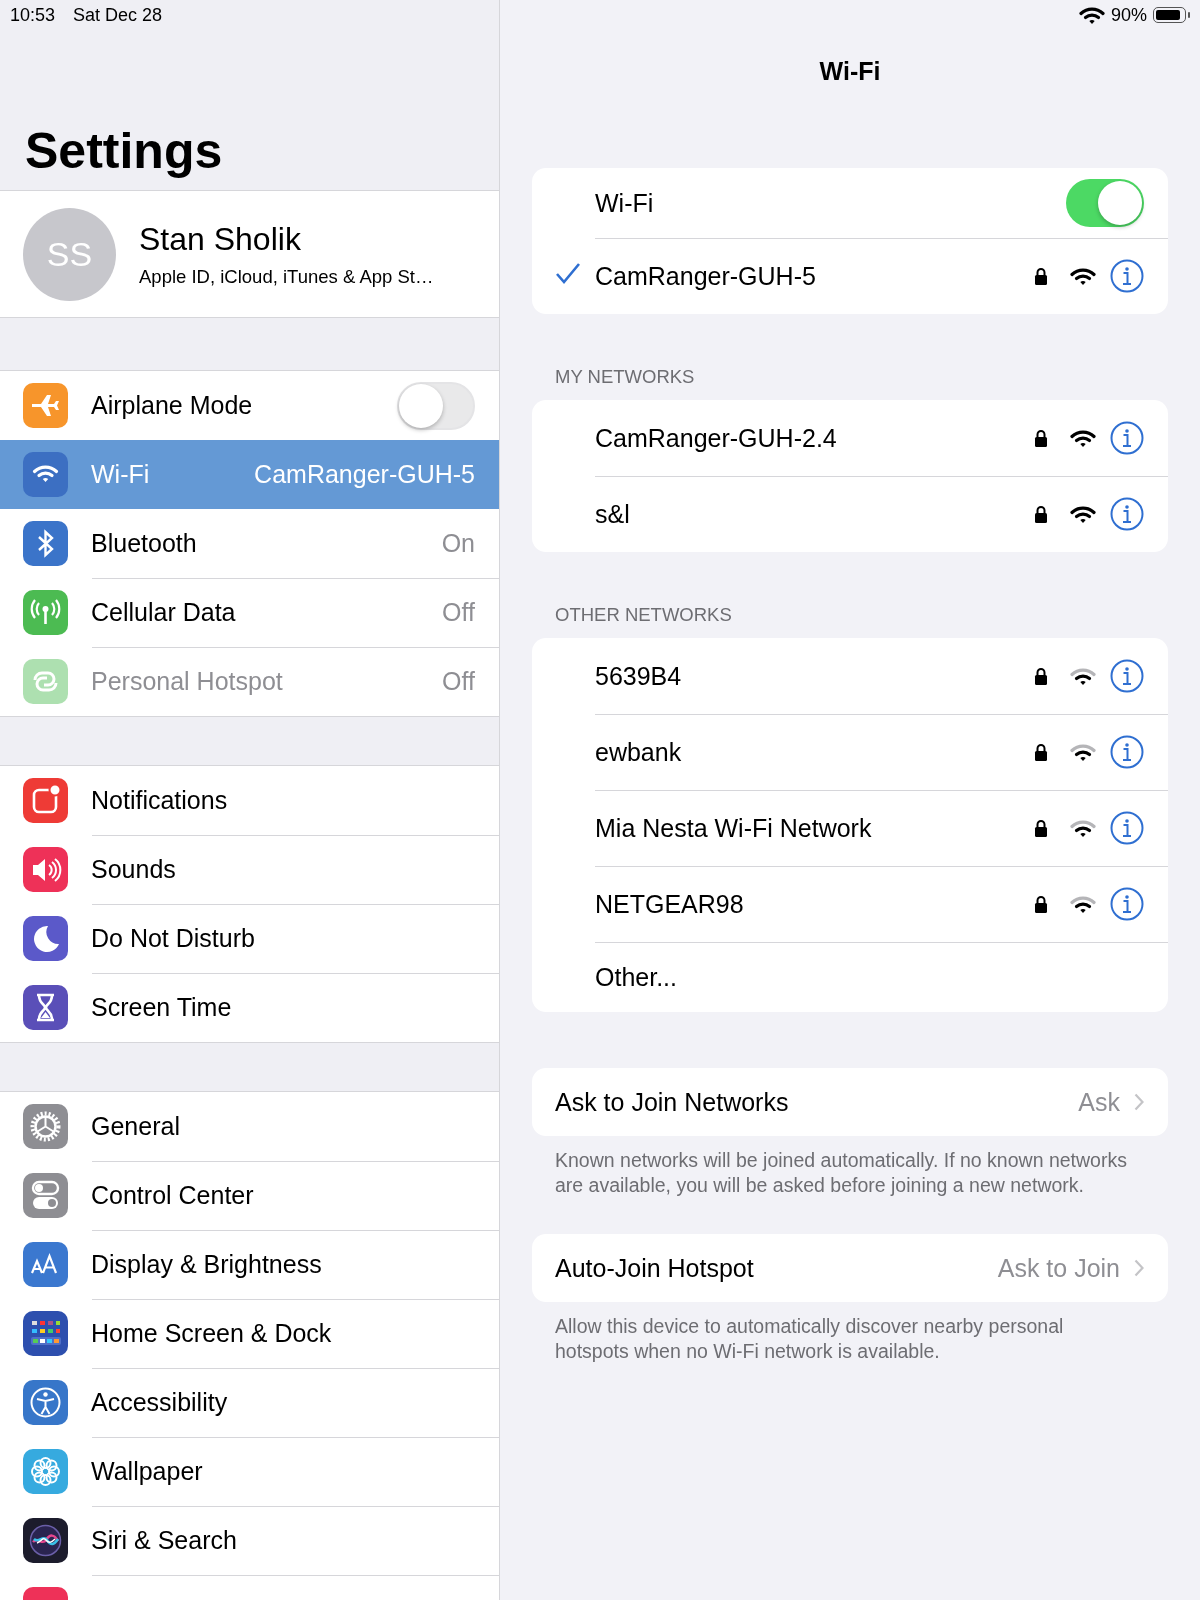 The height and width of the screenshot is (1600, 1200). What do you see at coordinates (850, 438) in the screenshot?
I see `network-row: CamRanger-GUH-2.4` at bounding box center [850, 438].